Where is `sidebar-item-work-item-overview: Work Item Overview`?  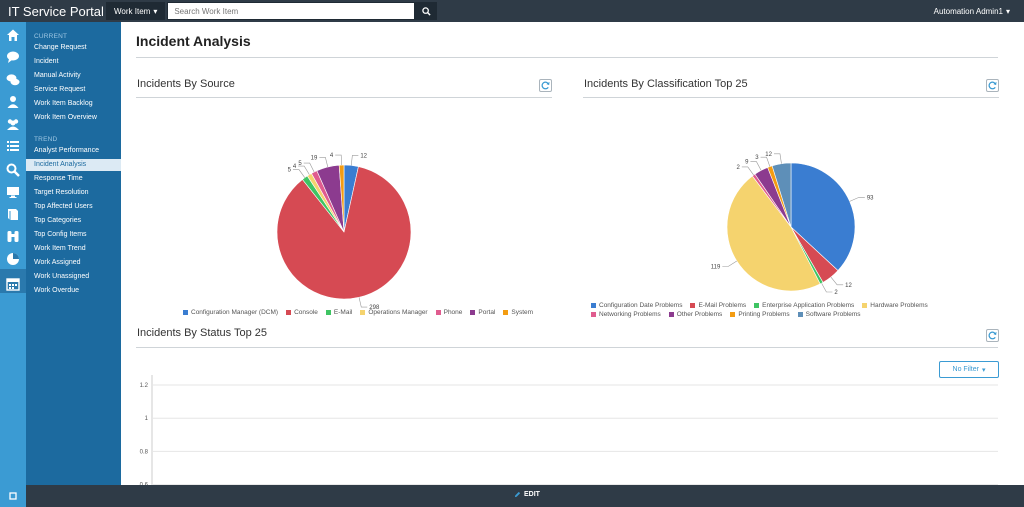
sidebar-item-work-item-overview: Work Item Overview is located at coordinates (73, 118).